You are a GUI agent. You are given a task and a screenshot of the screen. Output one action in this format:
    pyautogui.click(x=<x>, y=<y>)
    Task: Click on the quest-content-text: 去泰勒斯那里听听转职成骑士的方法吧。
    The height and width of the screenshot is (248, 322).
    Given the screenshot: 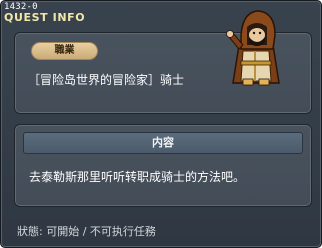 What is the action you would take?
    pyautogui.click(x=137, y=177)
    